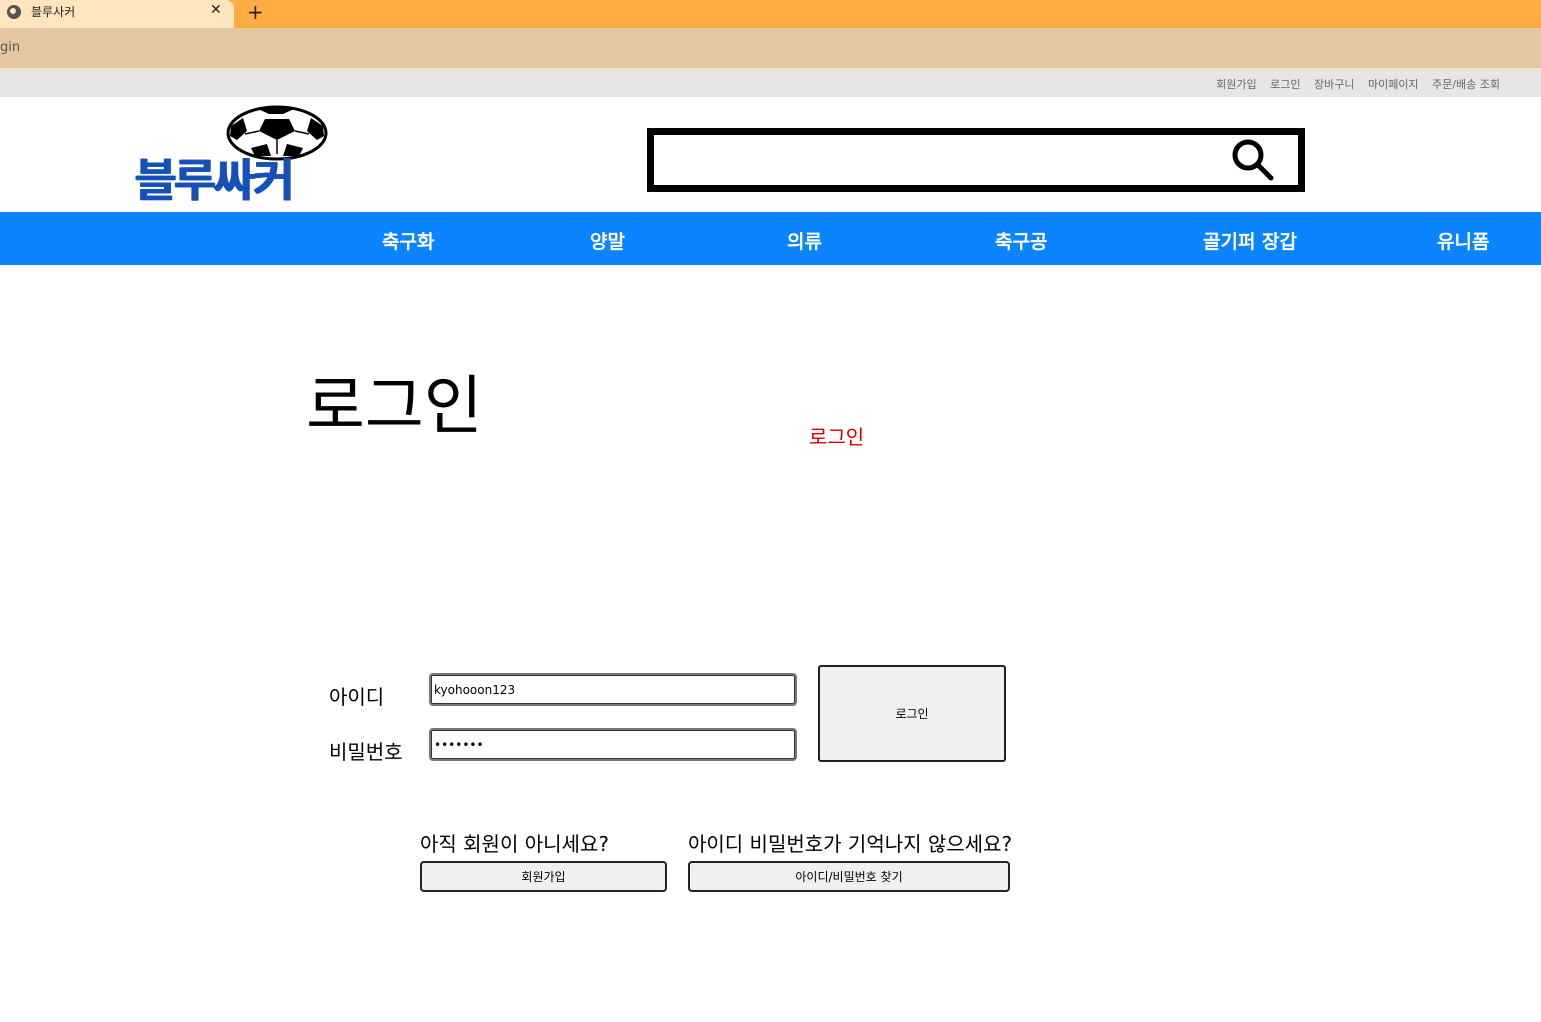 The image size is (1541, 1022). I want to click on signup-question: 아직 회원이 아니세요?, so click(514, 844).